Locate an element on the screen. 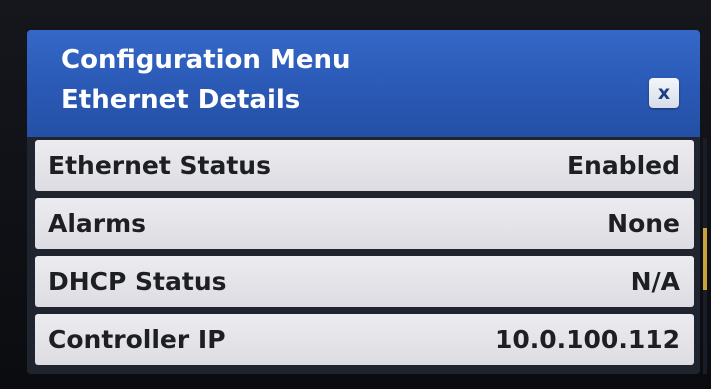  row-value: None is located at coordinates (643, 223).